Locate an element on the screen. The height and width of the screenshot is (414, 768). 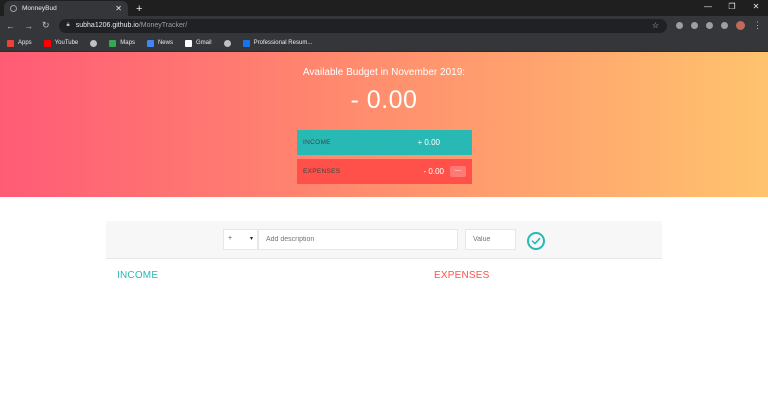
expenses-summary-label: EXPENSES is located at coordinates (322, 171).